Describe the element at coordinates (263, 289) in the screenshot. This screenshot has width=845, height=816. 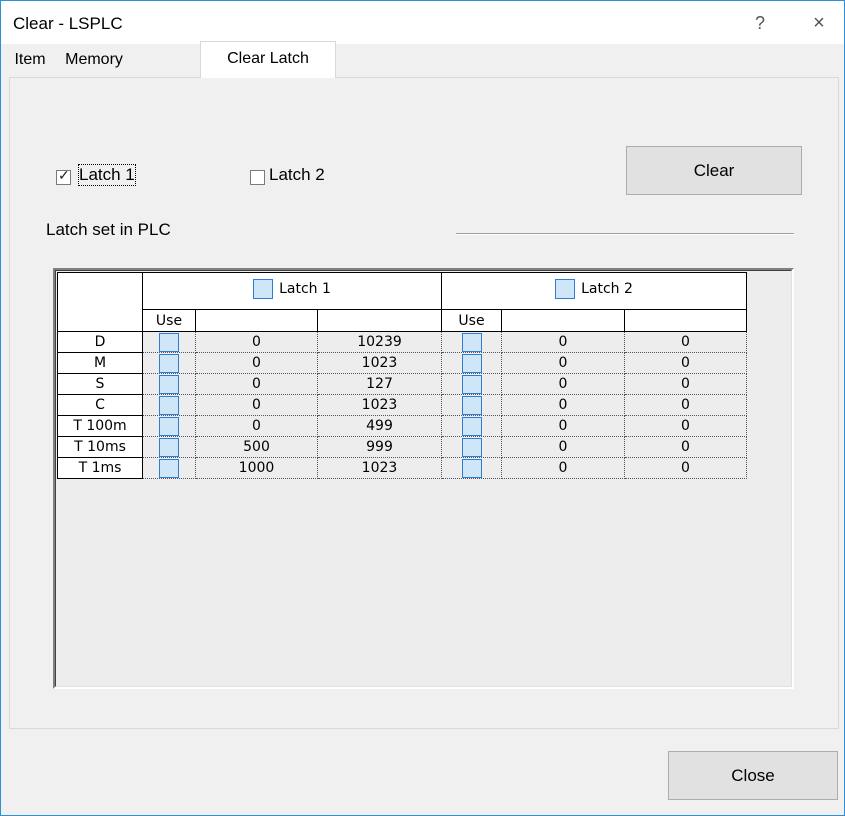
I see `latch1-group-checkbox` at that location.